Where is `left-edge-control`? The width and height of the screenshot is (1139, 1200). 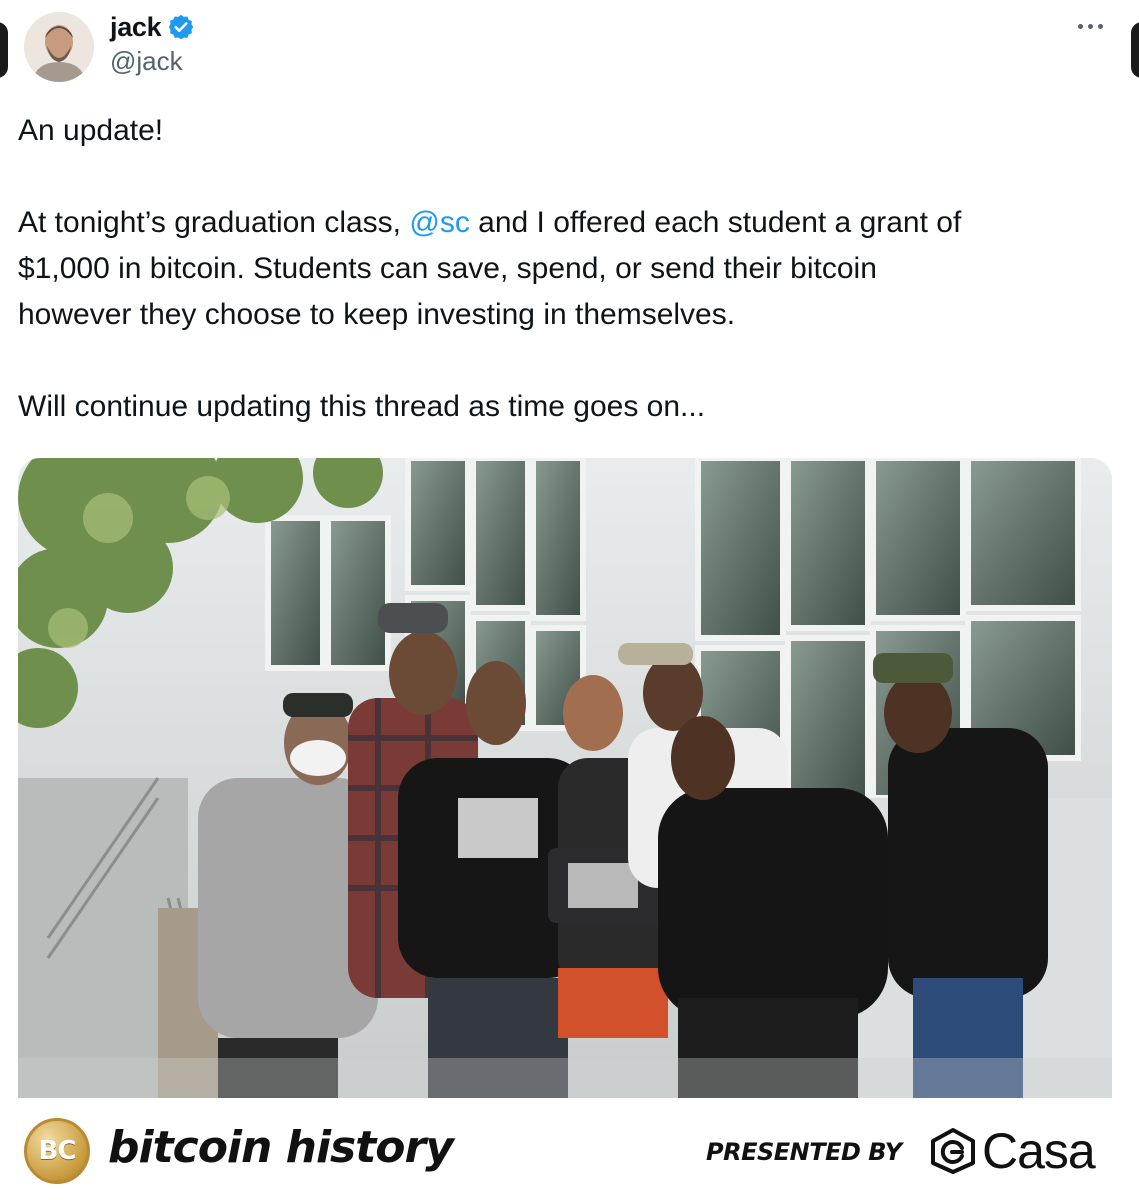
left-edge-control is located at coordinates (4, 50).